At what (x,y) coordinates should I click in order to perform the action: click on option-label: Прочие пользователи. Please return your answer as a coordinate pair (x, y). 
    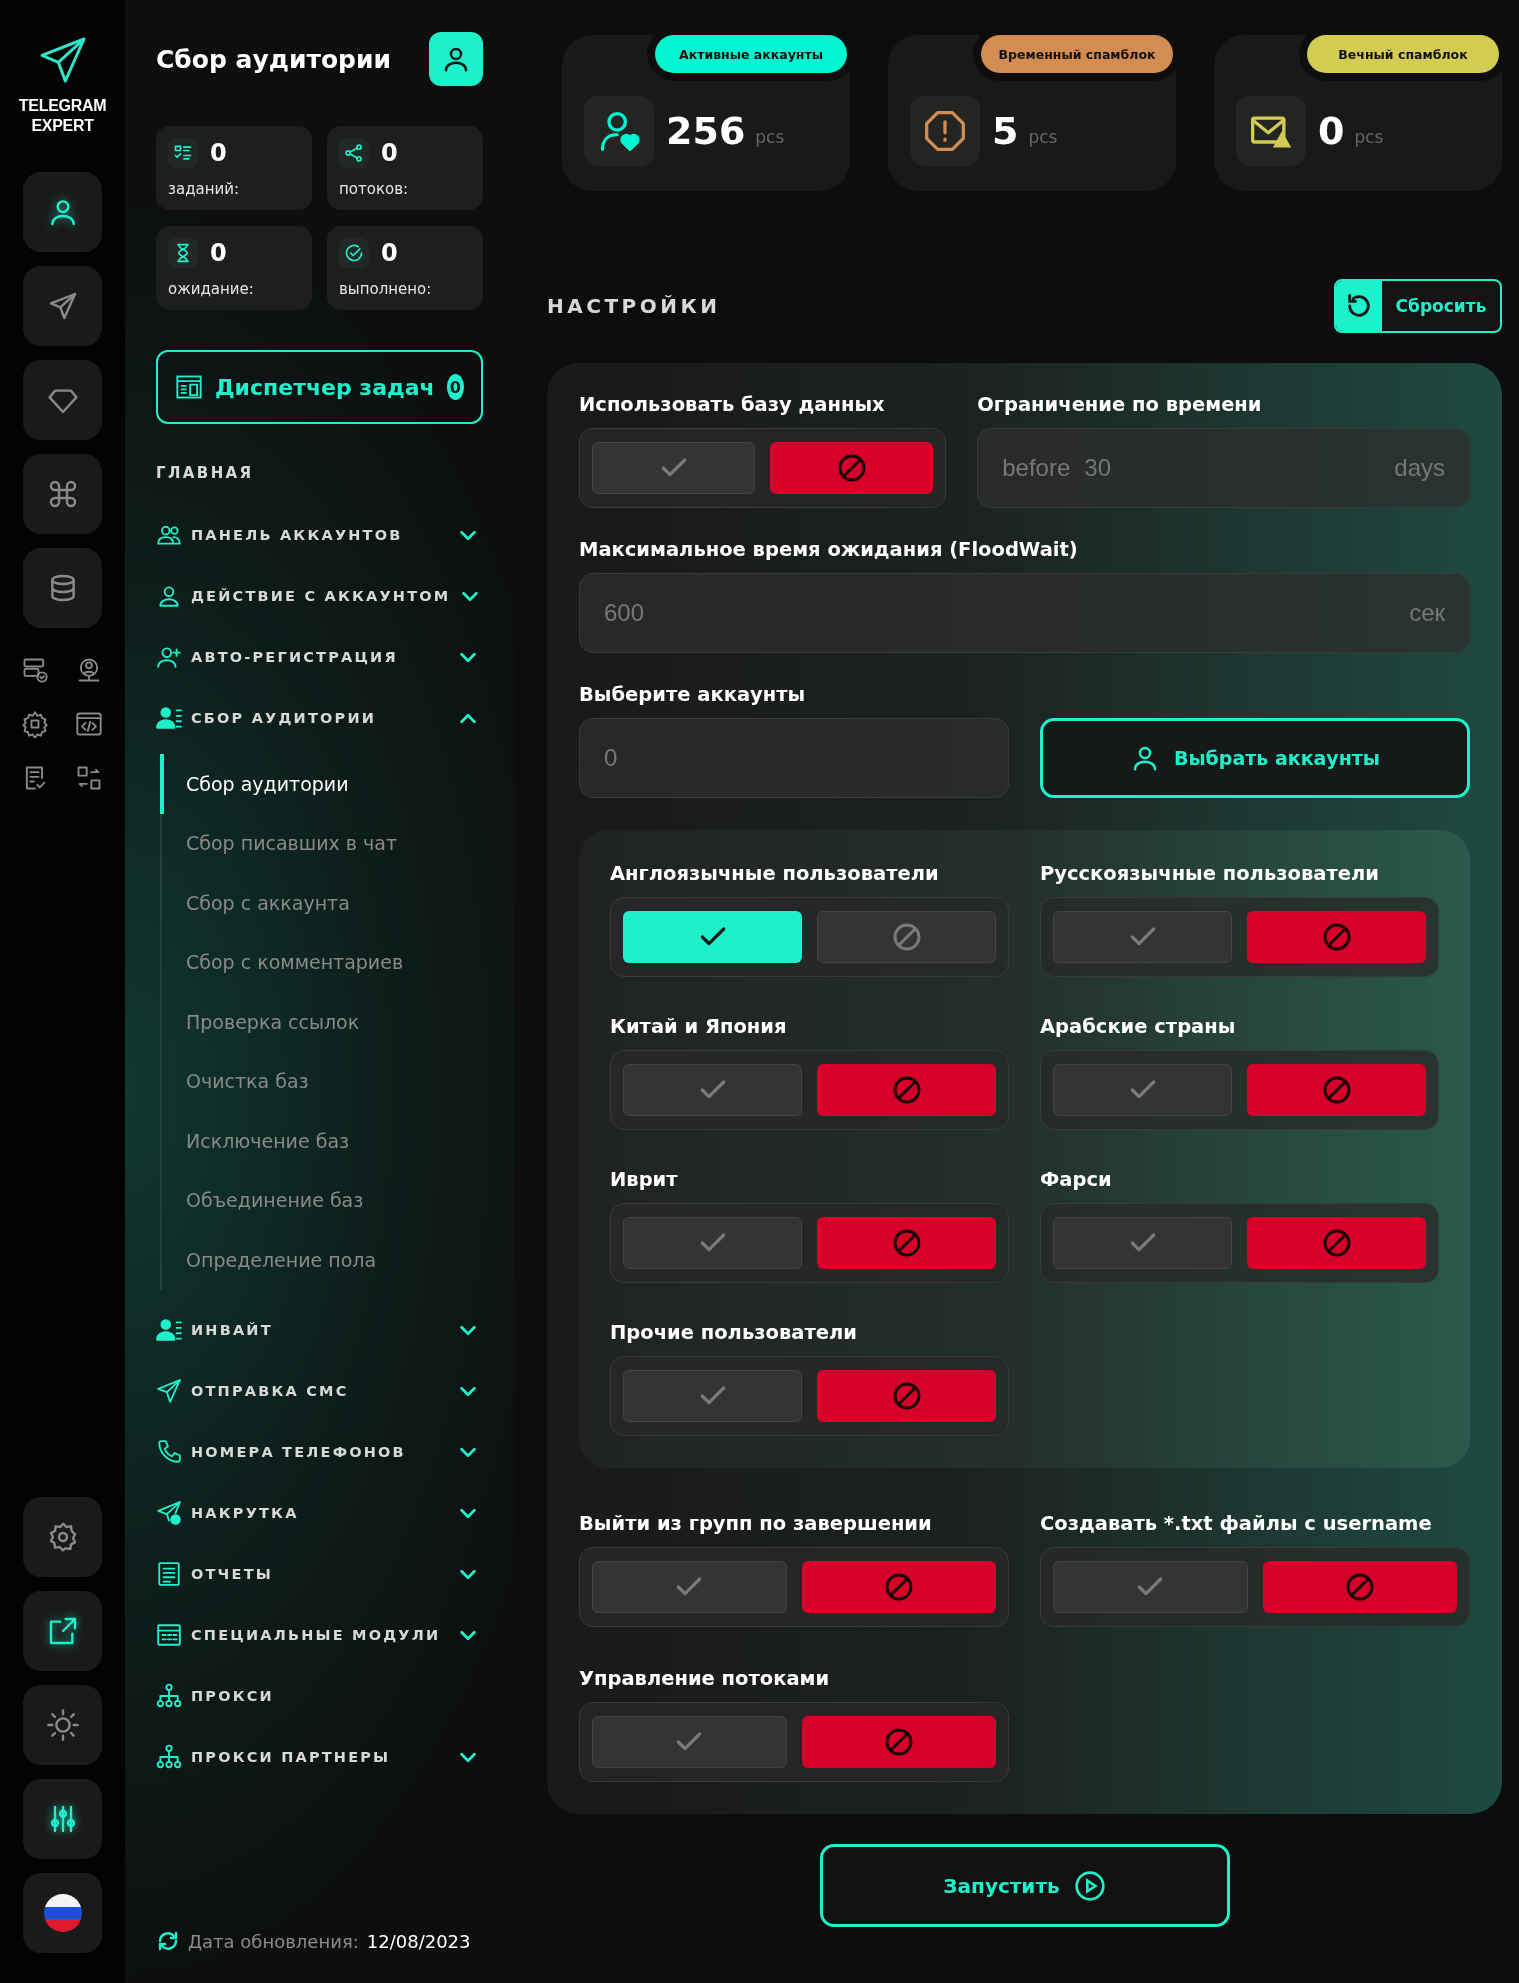
    Looking at the image, I should click on (734, 1332).